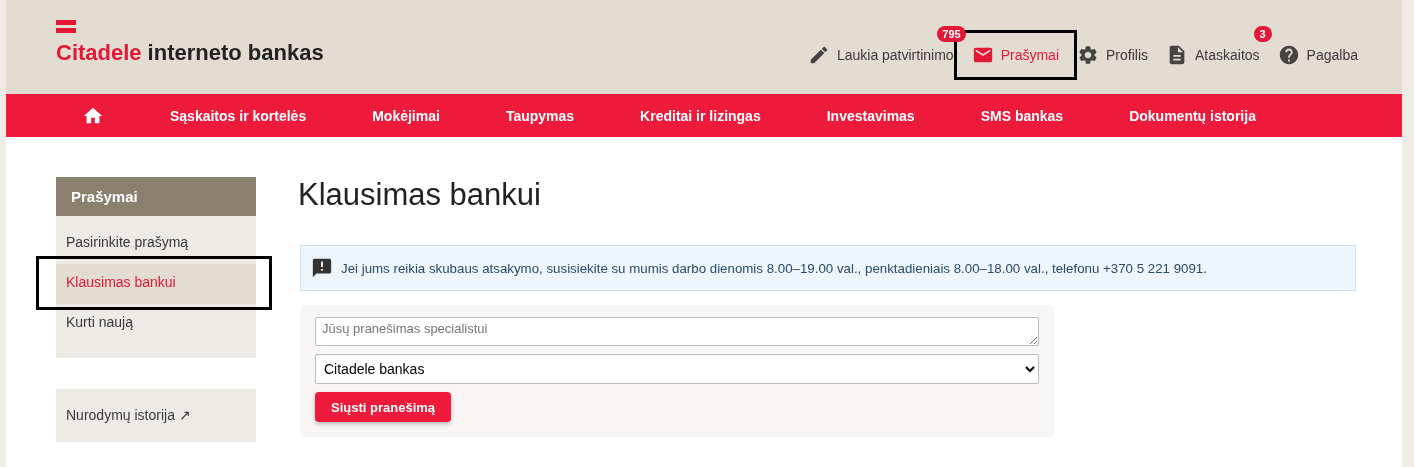 Image resolution: width=1414 pixels, height=467 pixels. Describe the element at coordinates (1288, 55) in the screenshot. I see `help-icon` at that location.